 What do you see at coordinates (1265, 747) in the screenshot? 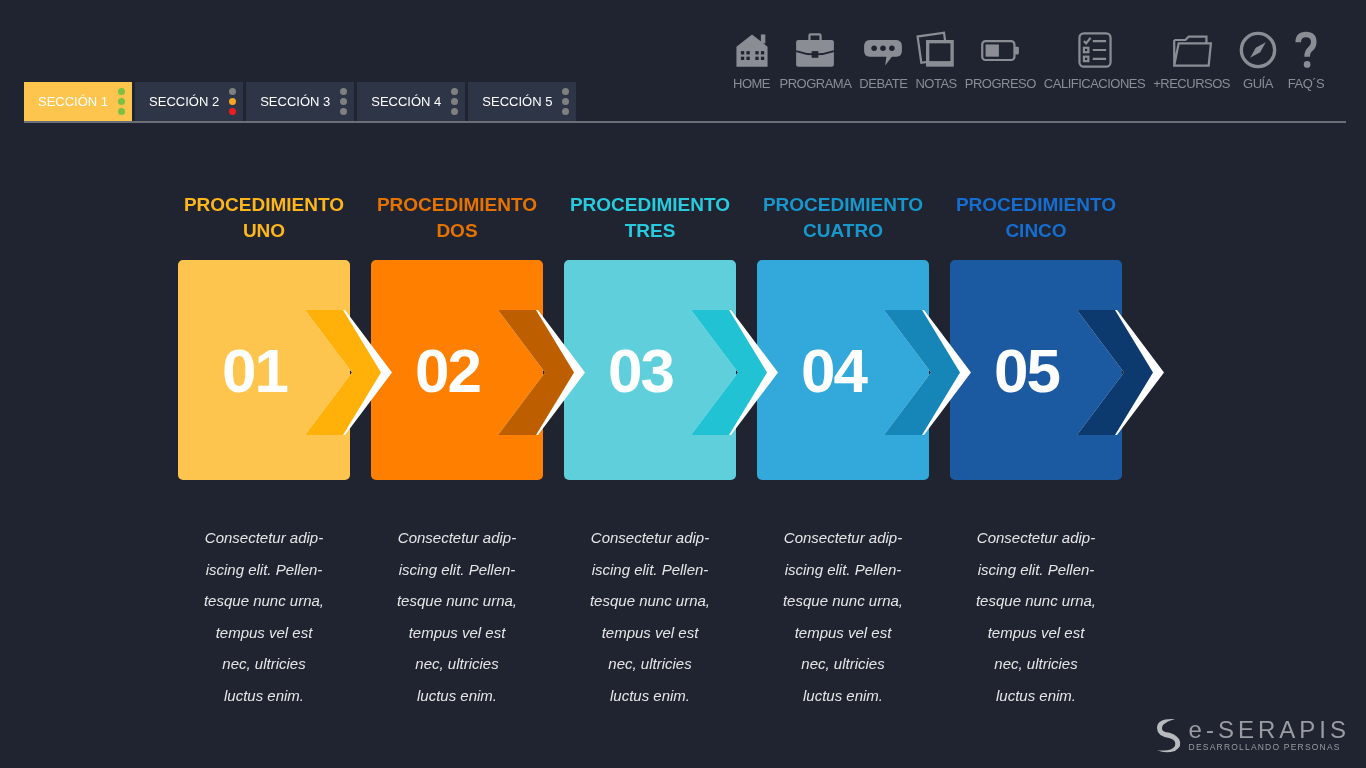
I see `brand-tagline: DESARROLLANDO PERSONAS` at bounding box center [1265, 747].